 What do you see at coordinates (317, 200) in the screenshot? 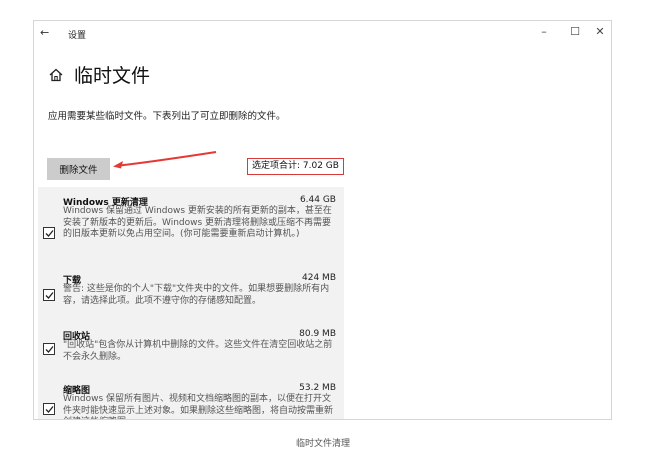
I see `item-size: 6.44 GB` at bounding box center [317, 200].